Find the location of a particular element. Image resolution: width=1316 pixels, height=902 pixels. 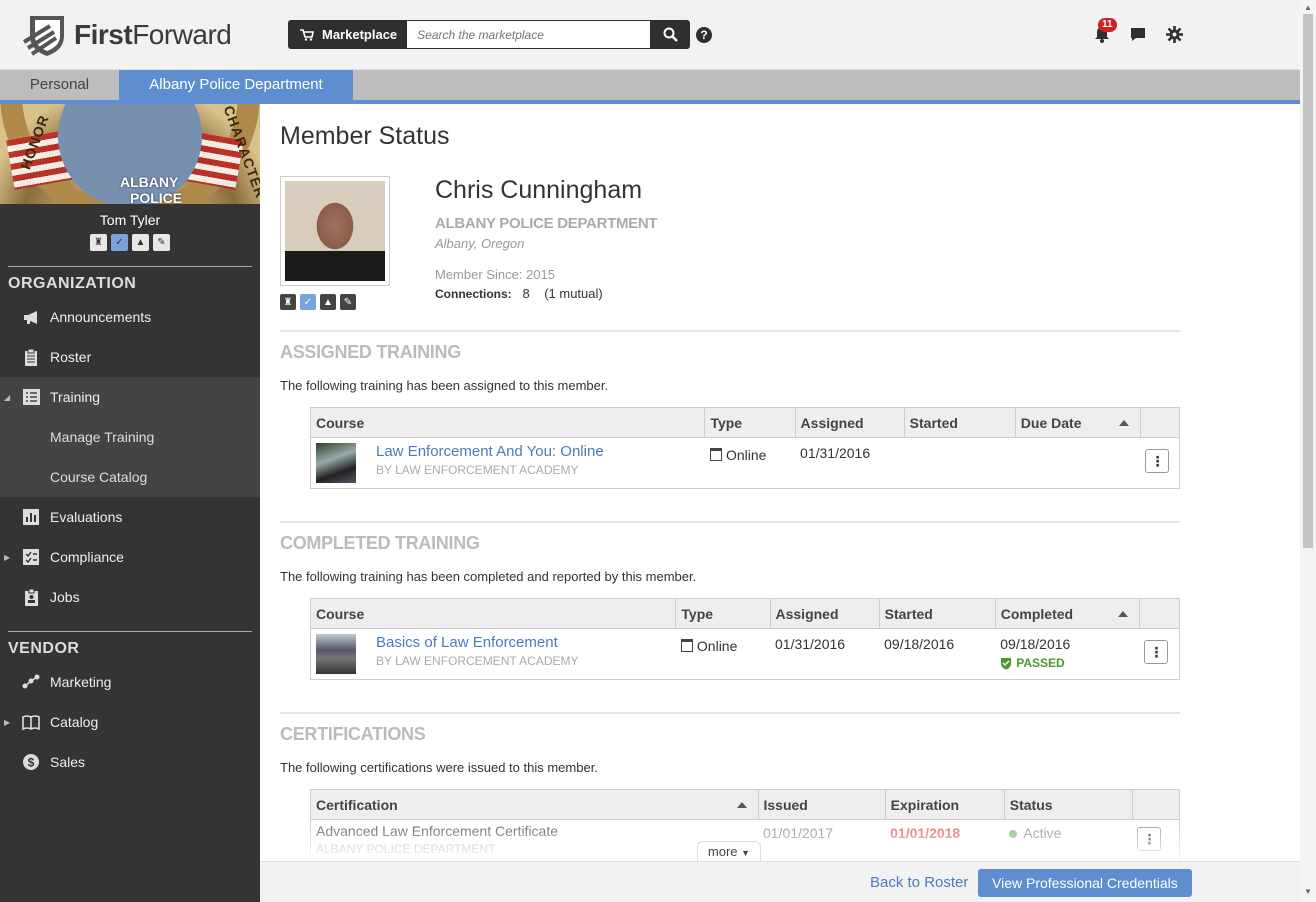

column-header-certification: Certification is located at coordinates (534, 804).